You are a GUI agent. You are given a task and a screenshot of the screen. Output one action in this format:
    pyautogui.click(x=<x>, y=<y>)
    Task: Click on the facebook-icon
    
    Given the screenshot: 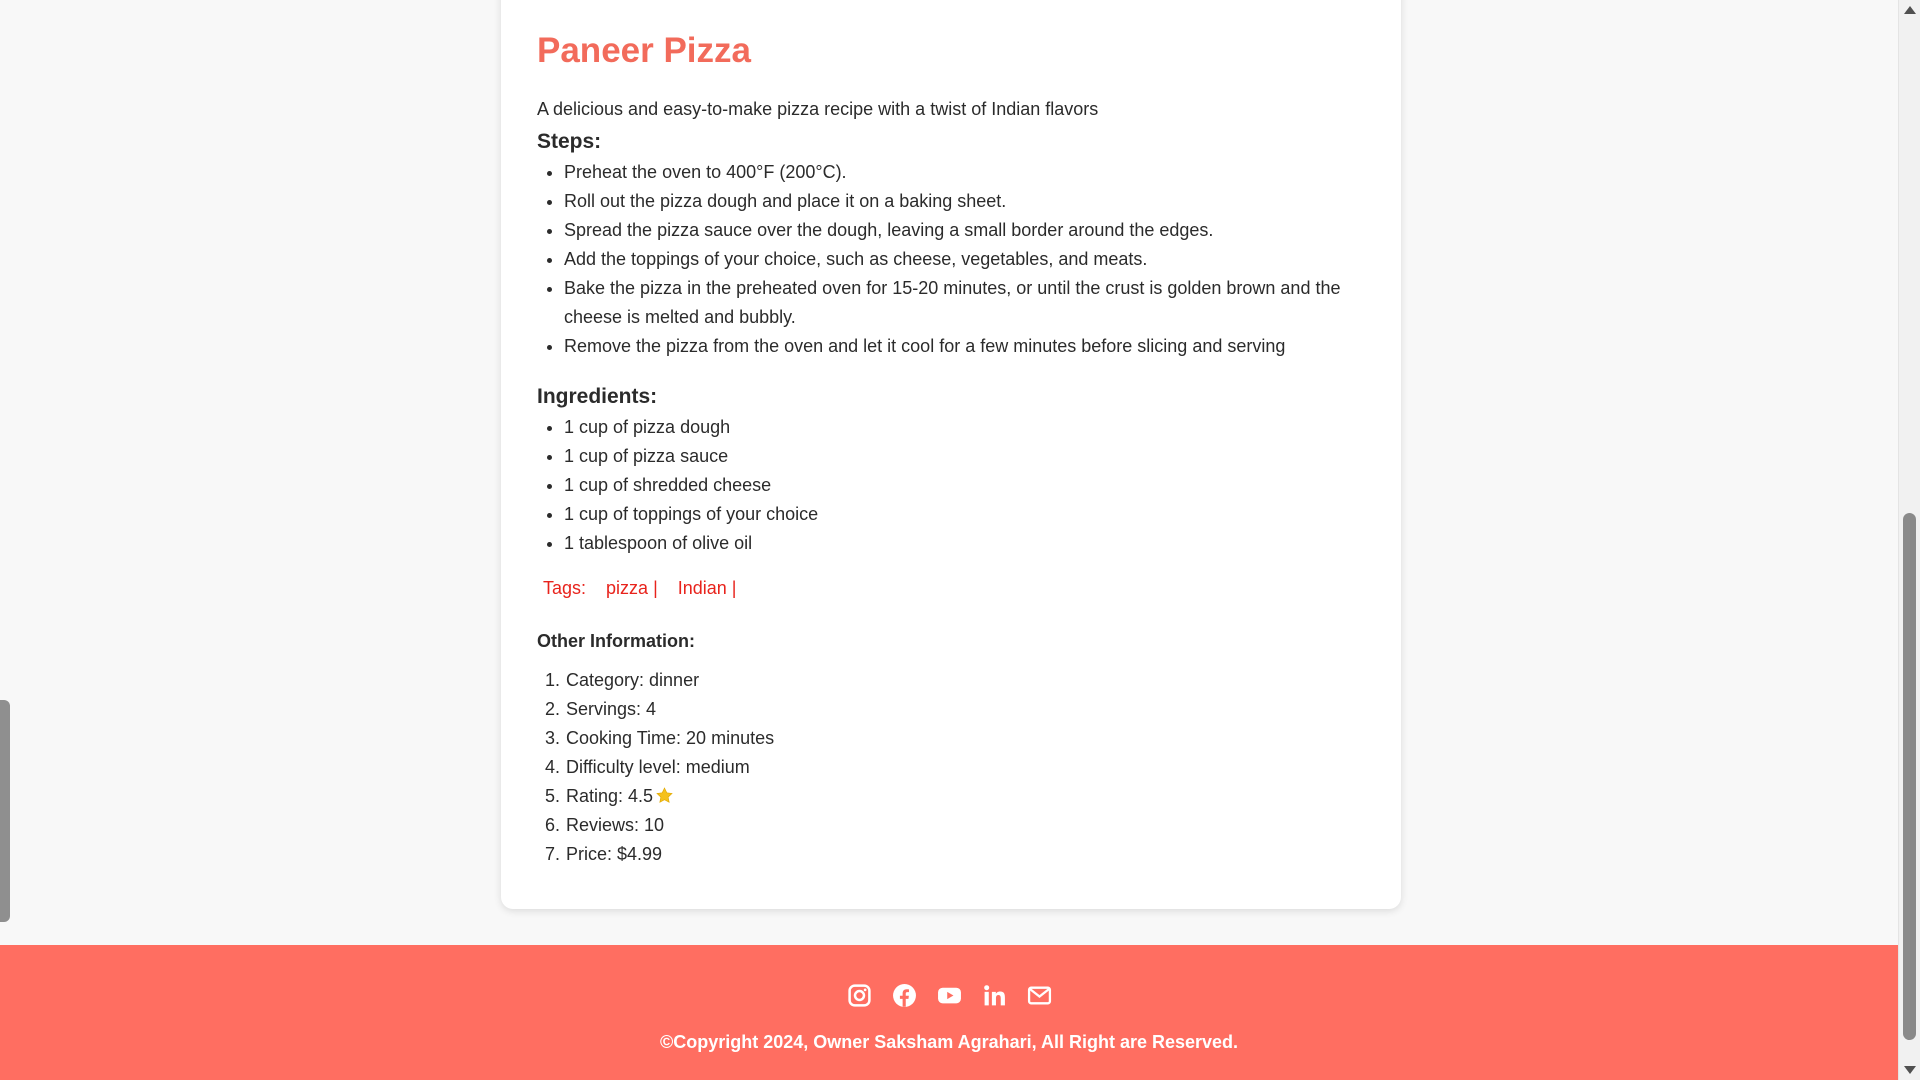 What is the action you would take?
    pyautogui.click(x=904, y=995)
    